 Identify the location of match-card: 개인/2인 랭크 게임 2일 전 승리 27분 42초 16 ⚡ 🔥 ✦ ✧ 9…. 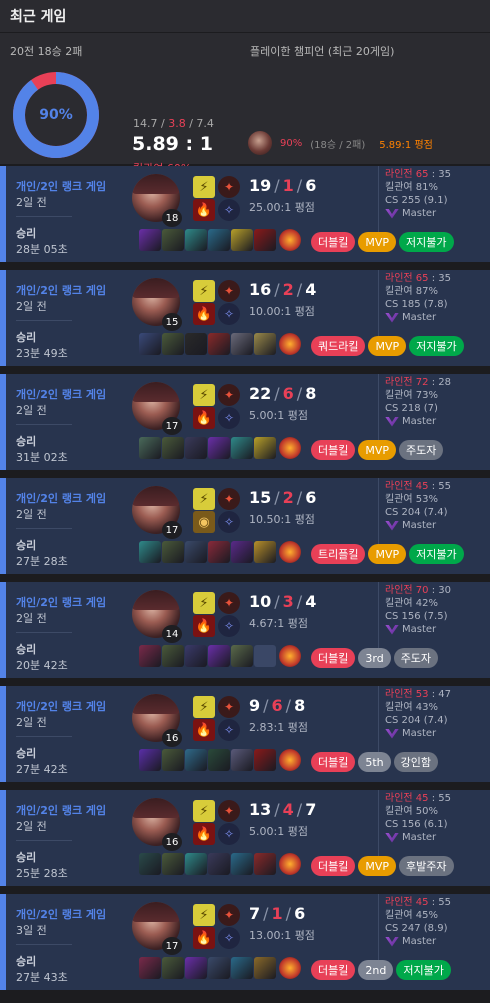
(245, 734).